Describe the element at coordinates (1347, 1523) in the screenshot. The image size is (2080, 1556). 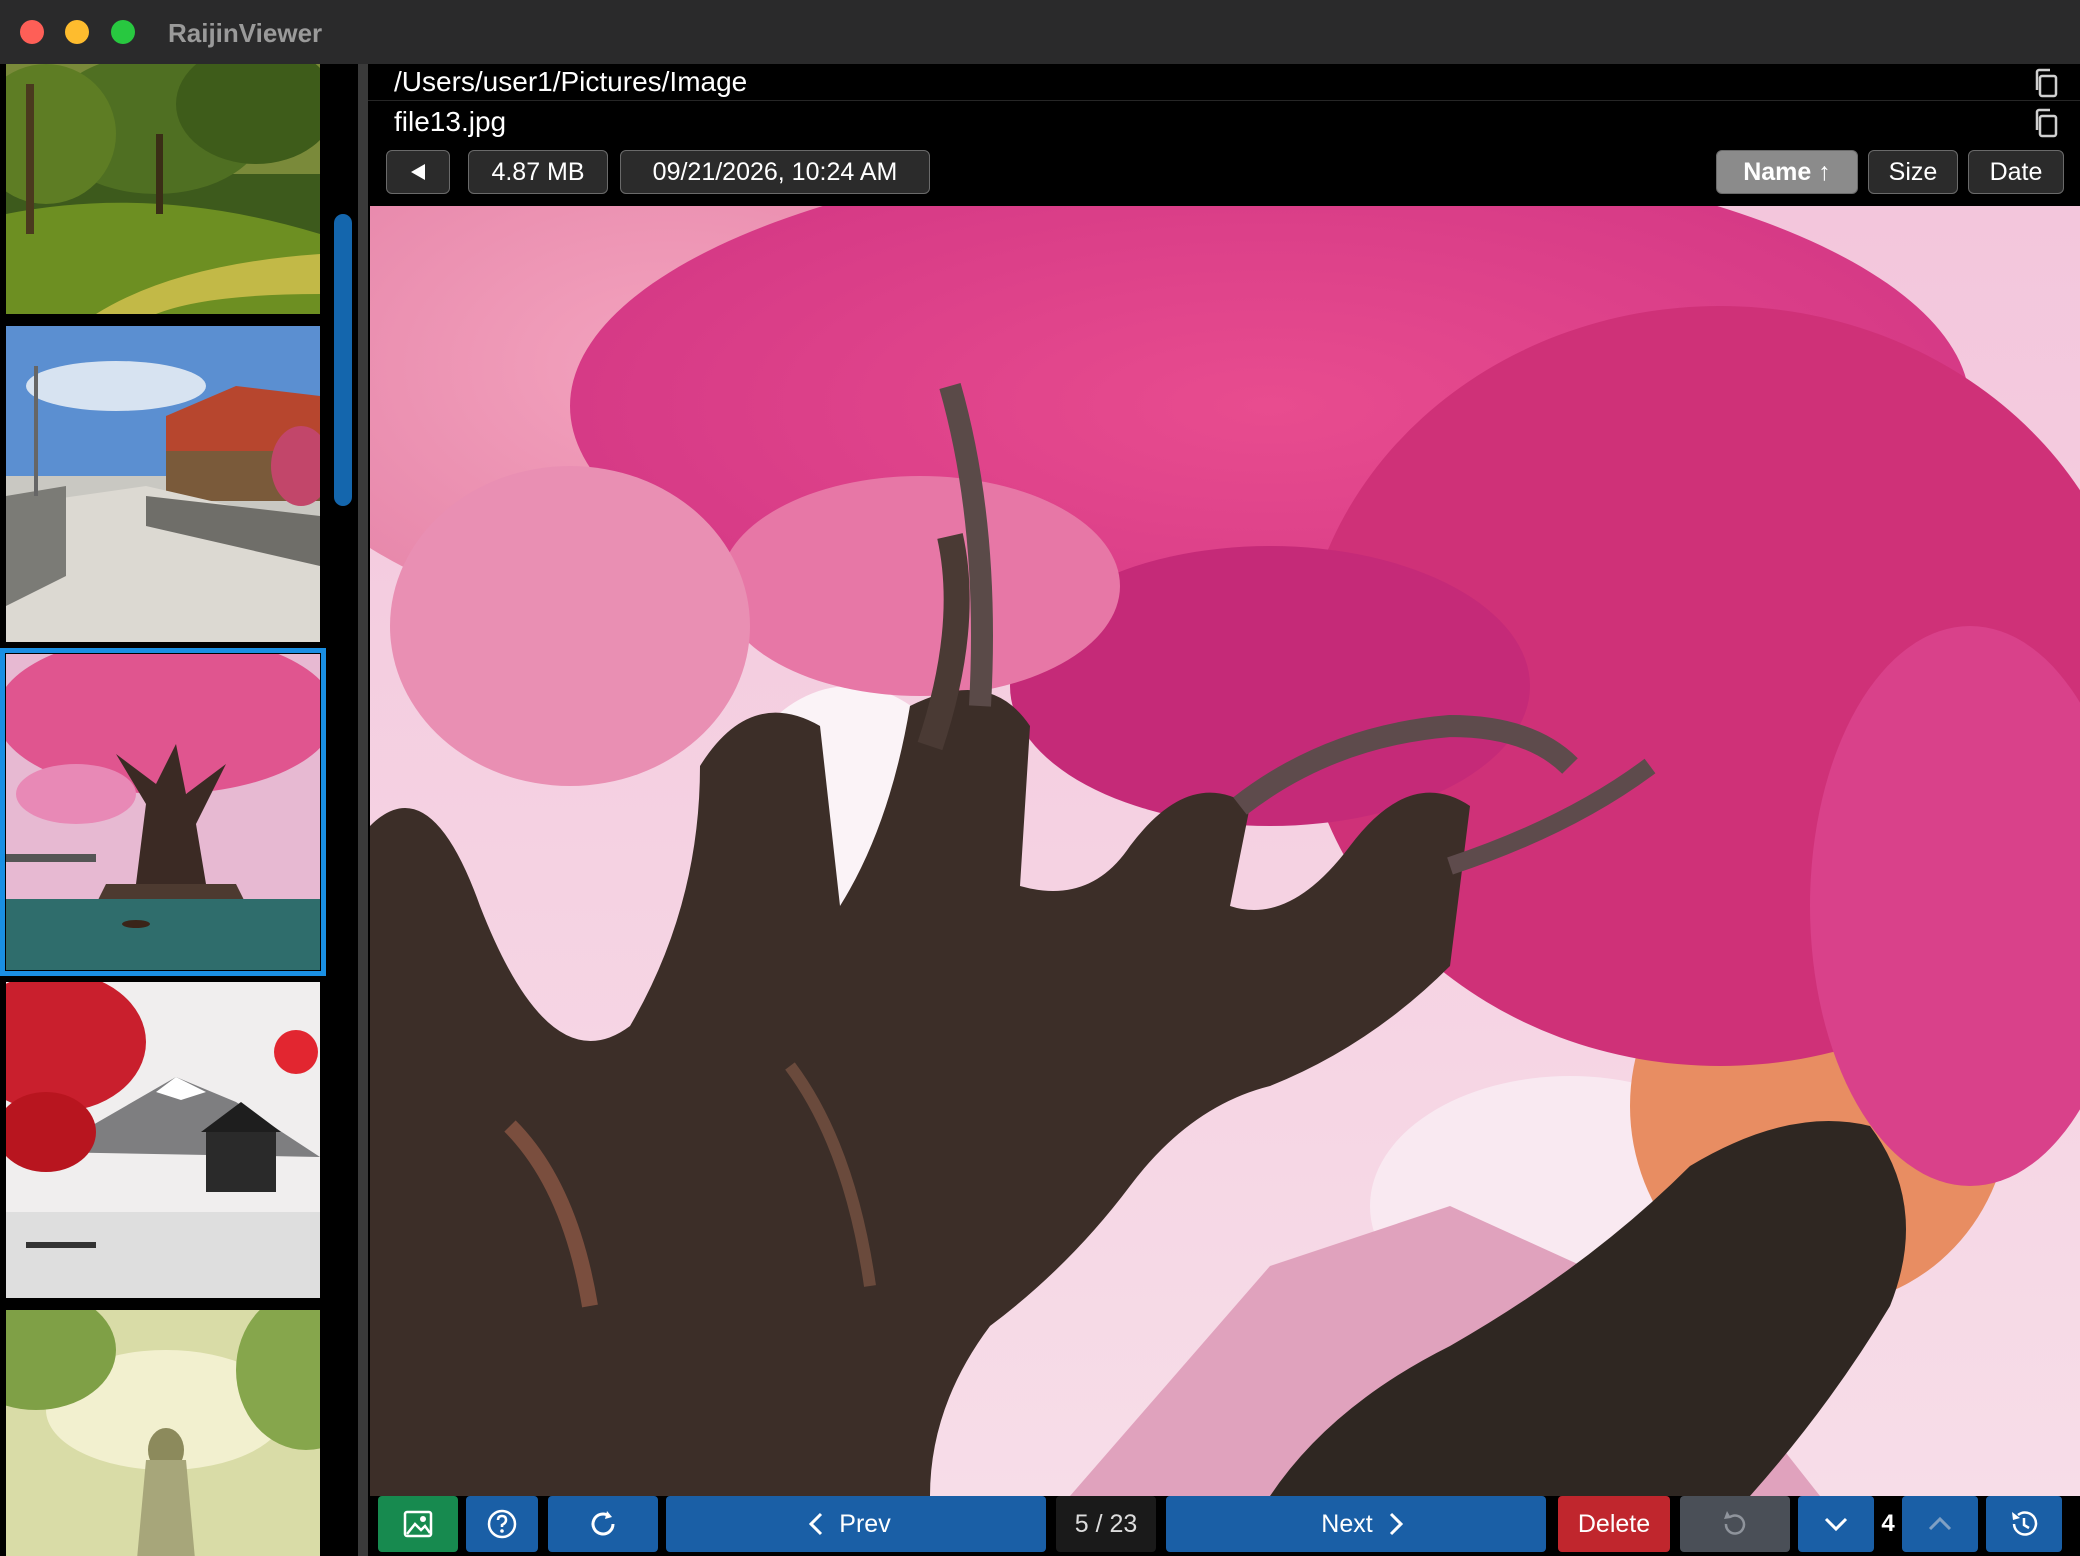
I see `next-label: Next` at that location.